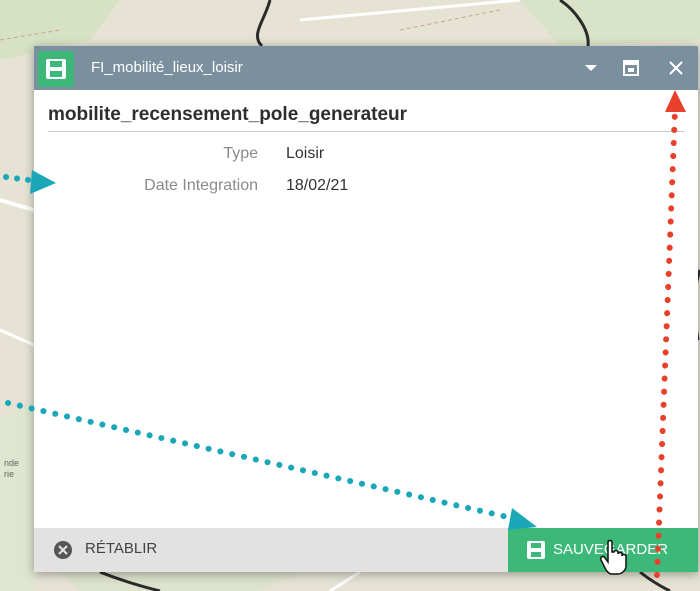  What do you see at coordinates (676, 68) in the screenshot?
I see `close-icon` at bounding box center [676, 68].